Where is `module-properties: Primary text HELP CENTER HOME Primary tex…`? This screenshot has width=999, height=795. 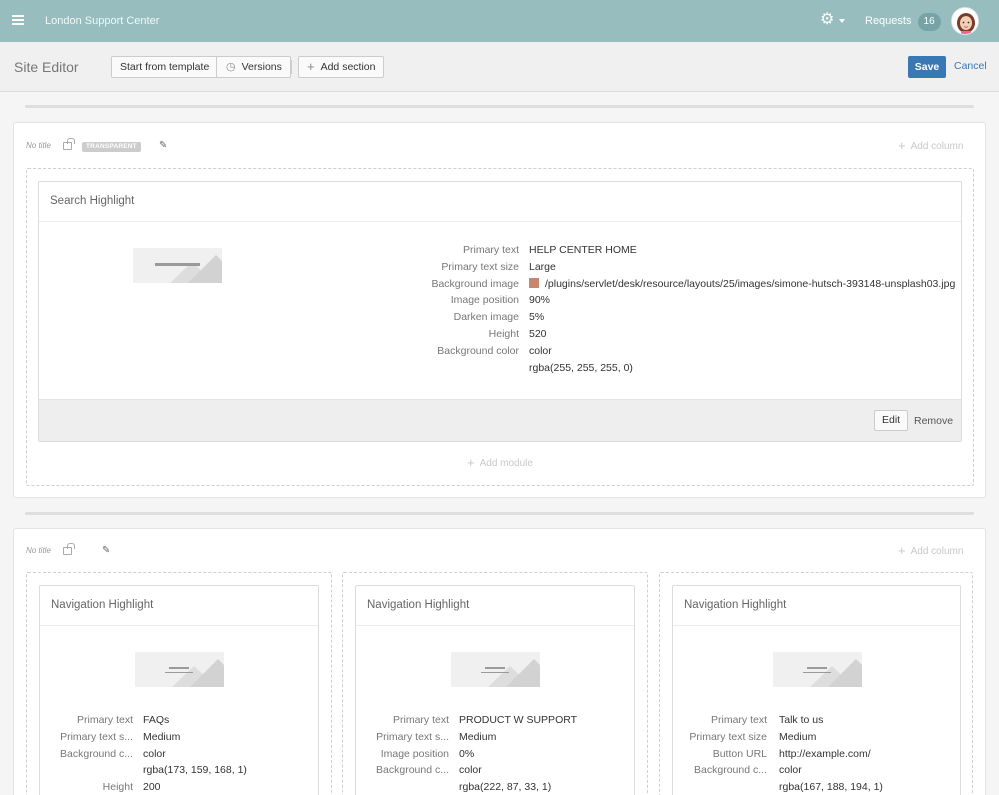 module-properties: Primary text HELP CENTER HOME Primary tex… is located at coordinates (652, 309).